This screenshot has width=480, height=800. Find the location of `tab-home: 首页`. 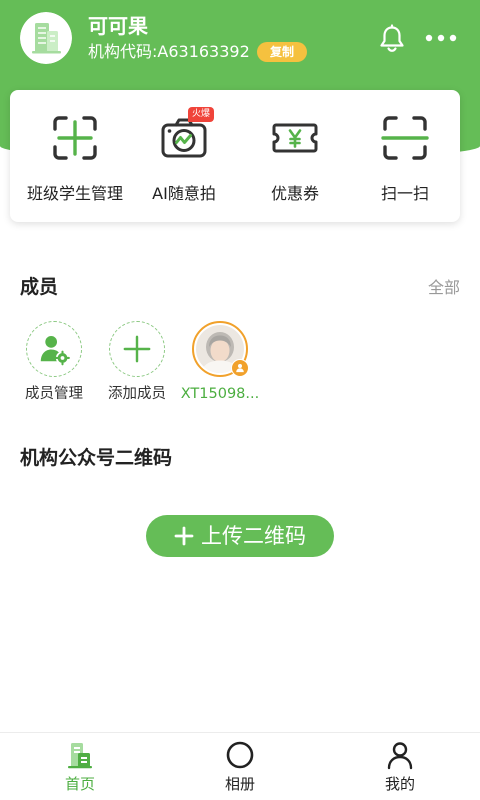

tab-home: 首页 is located at coordinates (80, 766).